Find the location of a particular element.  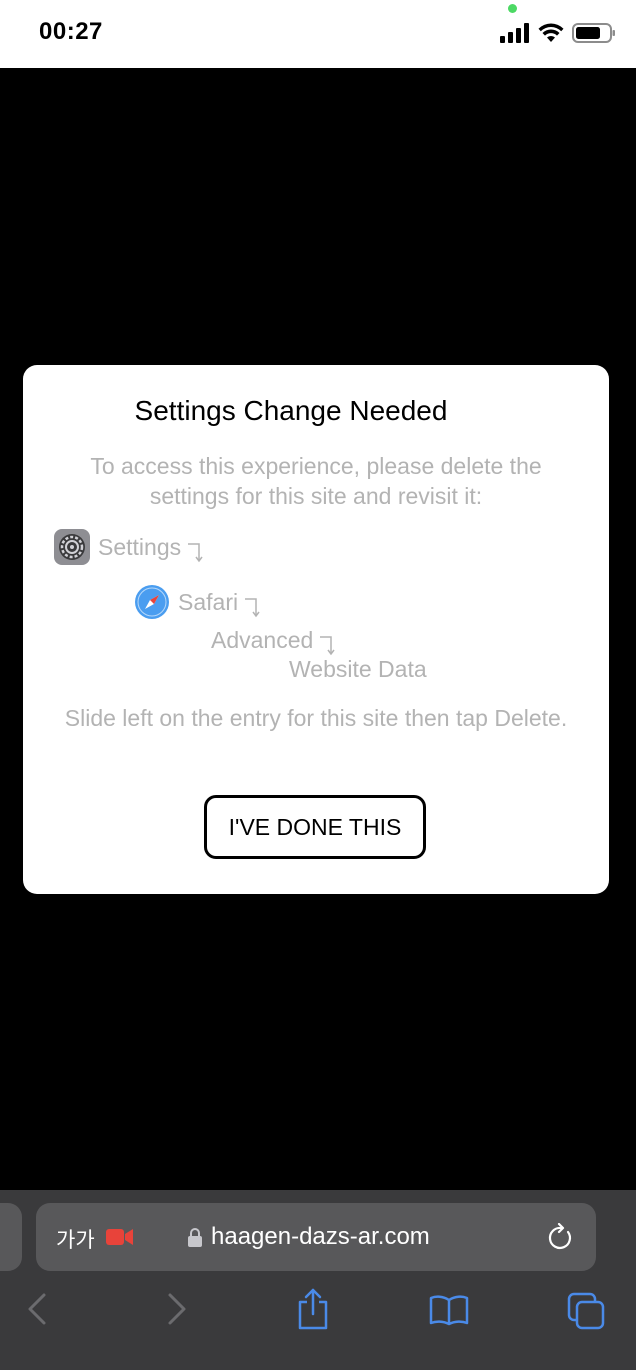

step-advanced-label: Advanced is located at coordinates (262, 639).